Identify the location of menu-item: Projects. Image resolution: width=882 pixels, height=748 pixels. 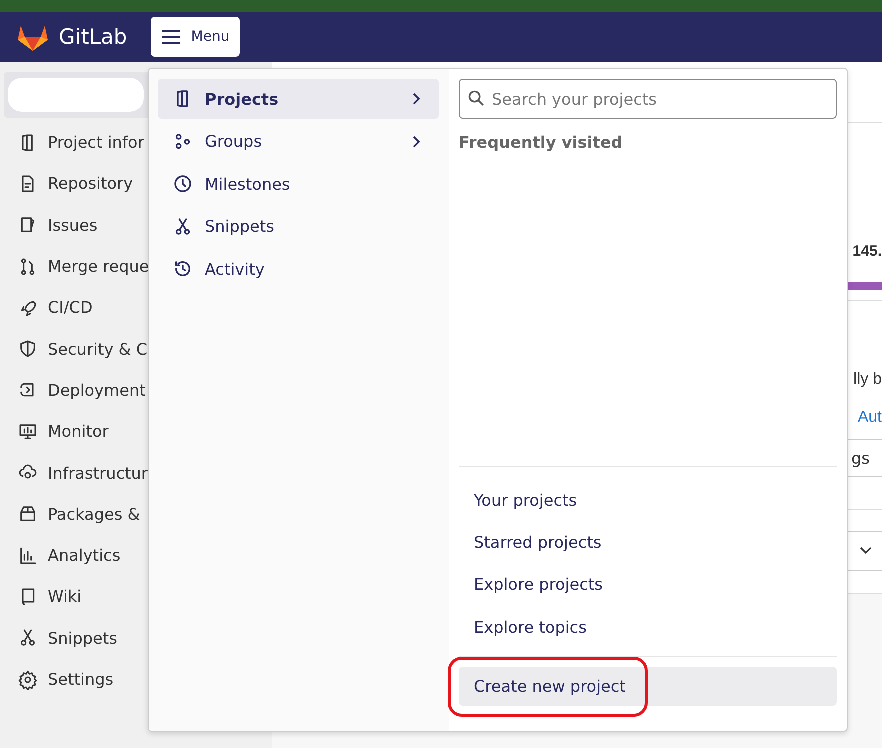
(298, 99).